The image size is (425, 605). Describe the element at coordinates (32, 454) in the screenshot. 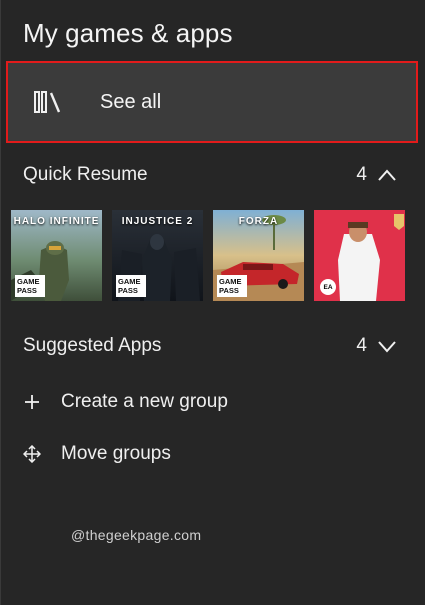

I see `move-arrows-icon` at that location.